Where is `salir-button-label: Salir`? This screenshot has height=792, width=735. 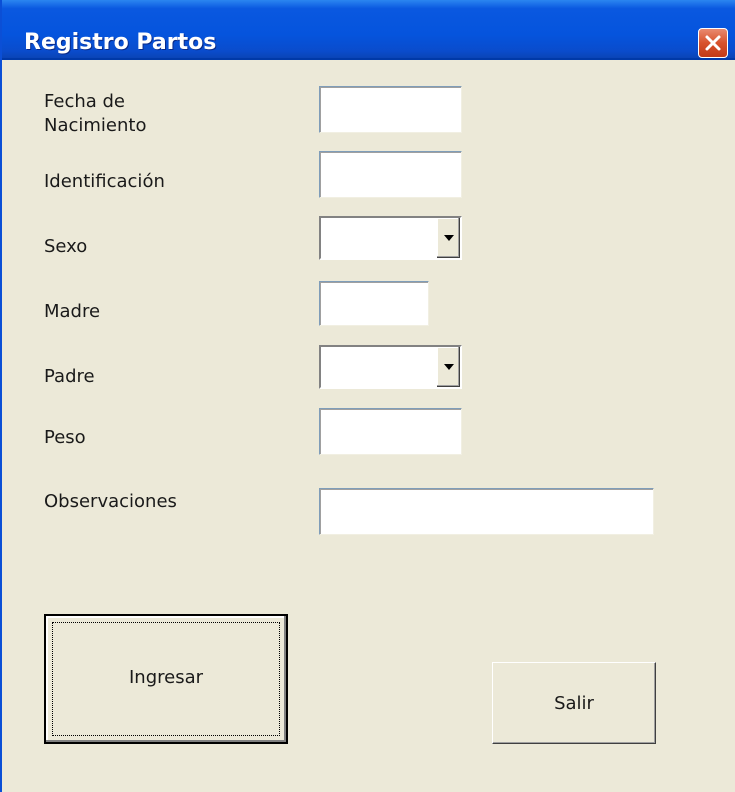 salir-button-label: Salir is located at coordinates (574, 703).